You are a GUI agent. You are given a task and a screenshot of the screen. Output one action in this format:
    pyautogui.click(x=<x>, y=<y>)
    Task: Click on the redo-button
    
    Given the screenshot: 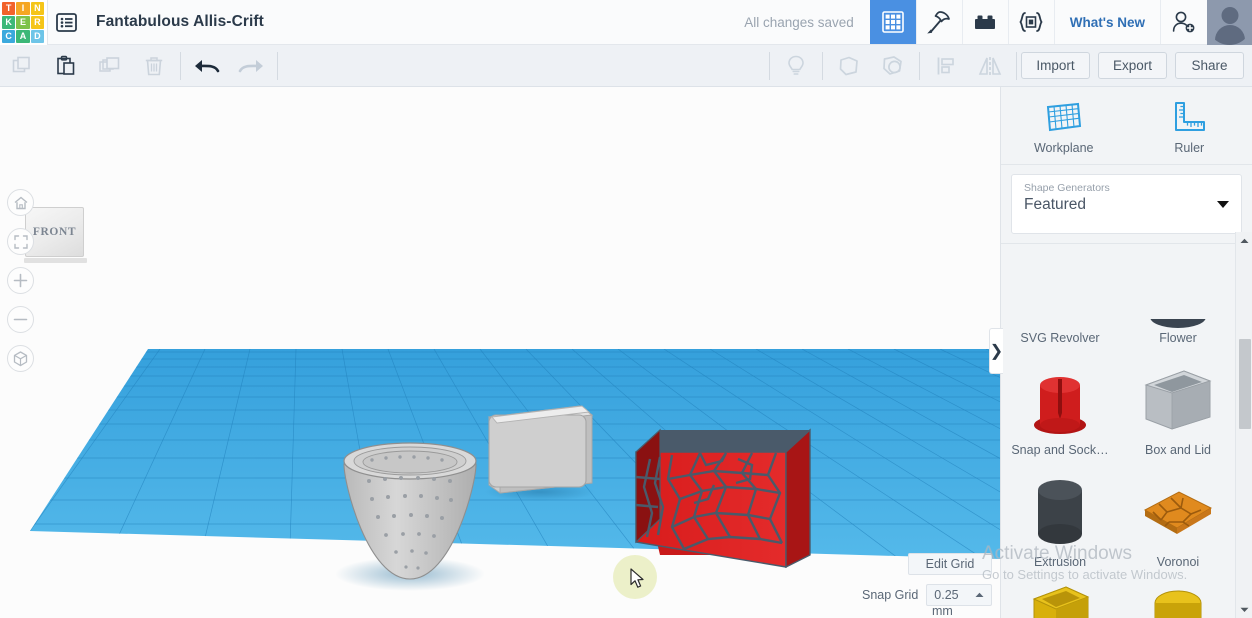 What is the action you would take?
    pyautogui.click(x=251, y=66)
    